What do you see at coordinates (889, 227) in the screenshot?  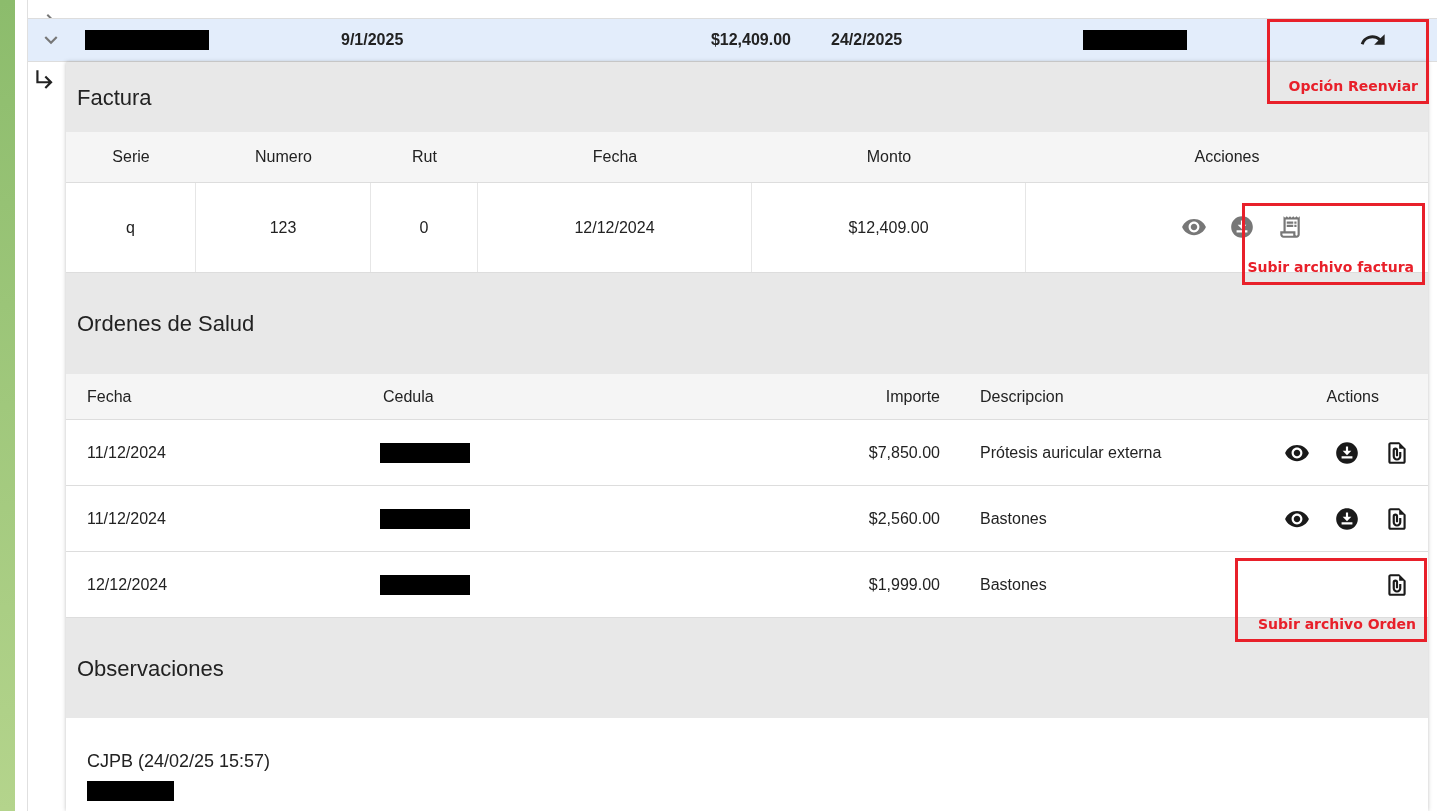 I see `table-cell: $12,409.00` at bounding box center [889, 227].